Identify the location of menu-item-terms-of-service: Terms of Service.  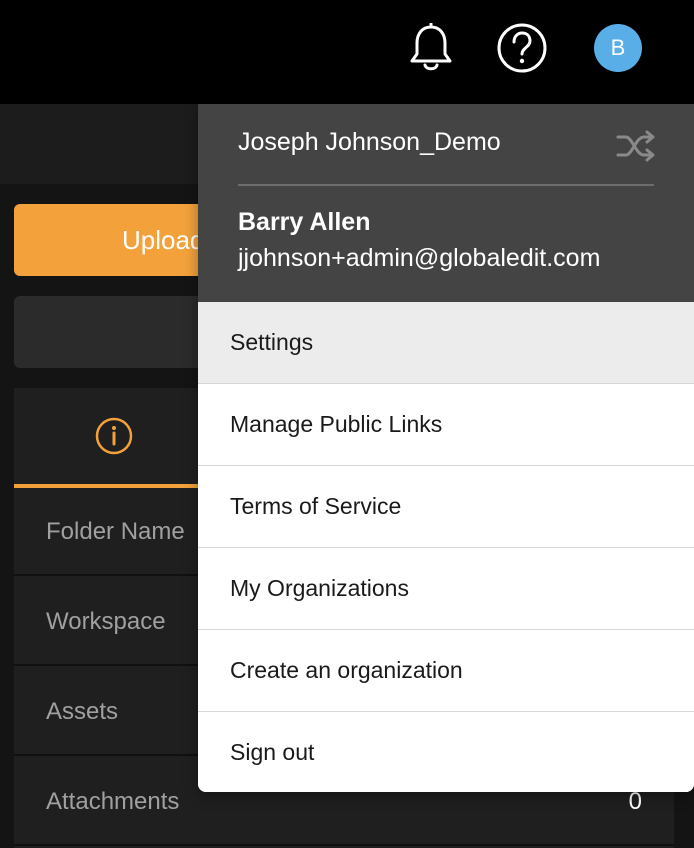
(446, 507).